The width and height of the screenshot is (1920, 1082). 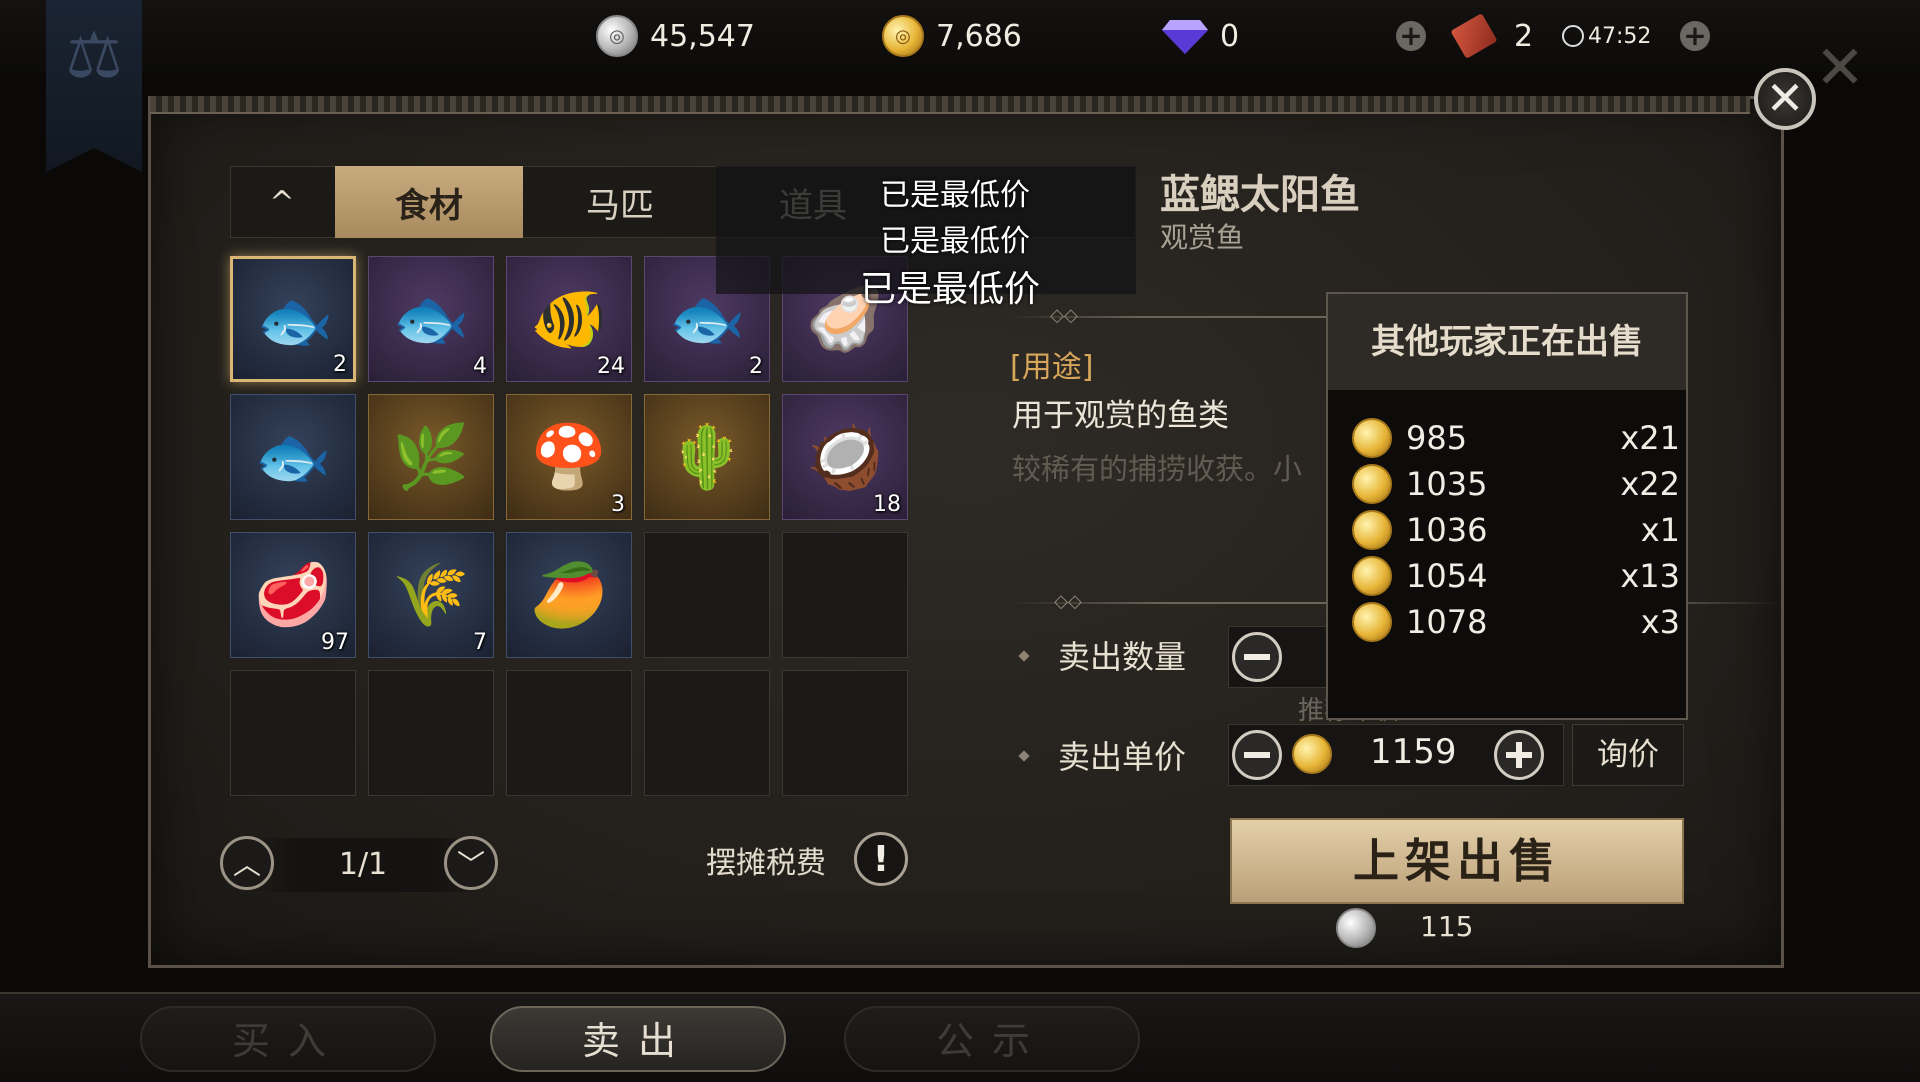 I want to click on chevron-down-icon: ﹀, so click(x=470, y=864).